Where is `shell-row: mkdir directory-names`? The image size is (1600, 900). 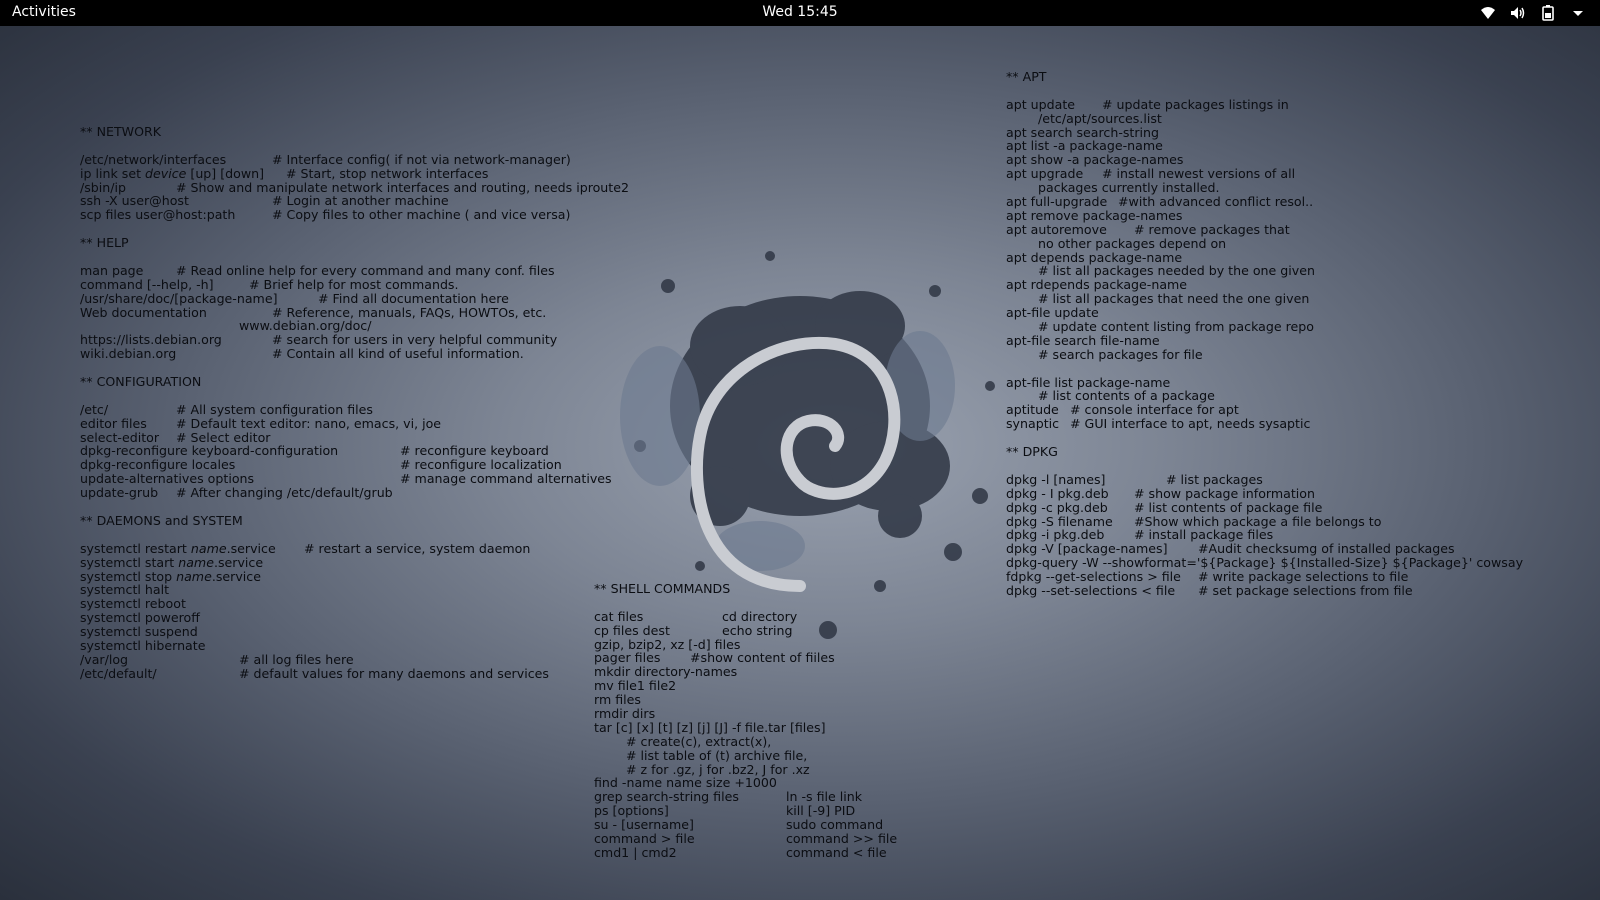
shell-row: mkdir directory-names is located at coordinates (666, 672).